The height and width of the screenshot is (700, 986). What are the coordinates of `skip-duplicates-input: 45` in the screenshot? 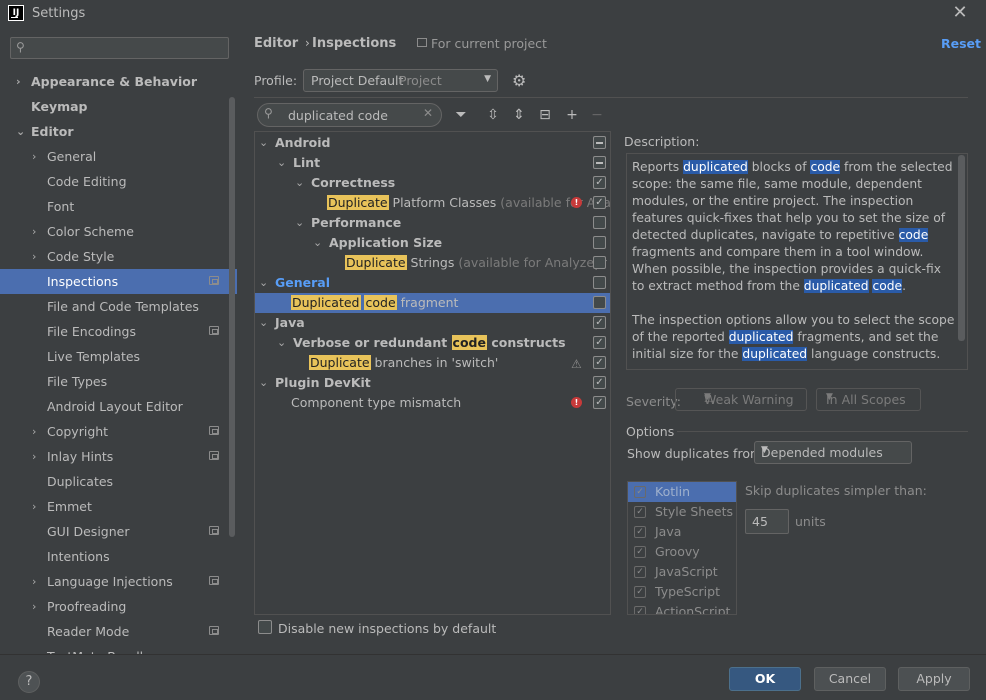 It's located at (767, 521).